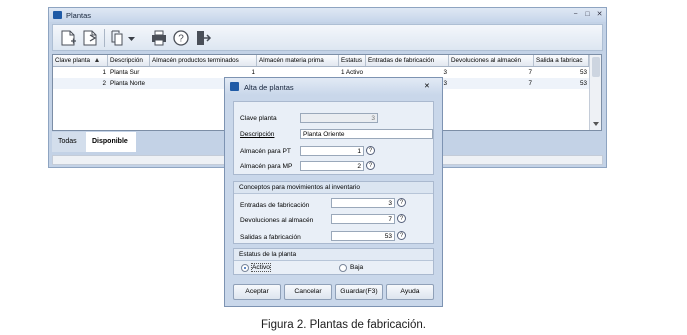  I want to click on toolbar: ?, so click(327, 37).